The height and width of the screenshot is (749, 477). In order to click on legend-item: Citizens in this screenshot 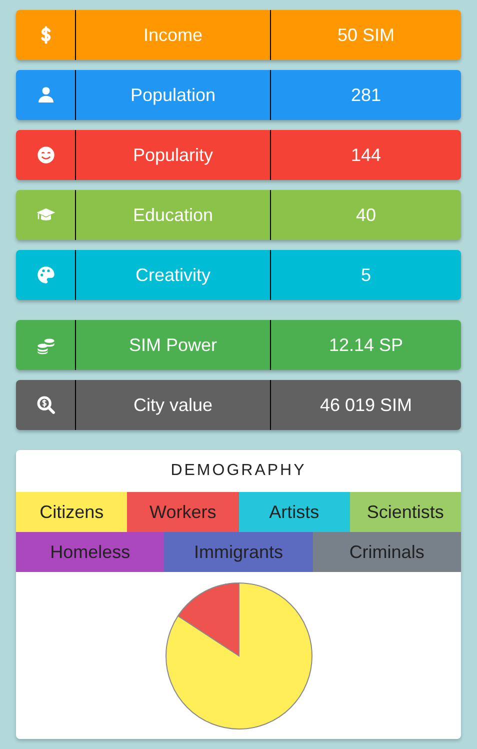, I will do `click(72, 512)`.